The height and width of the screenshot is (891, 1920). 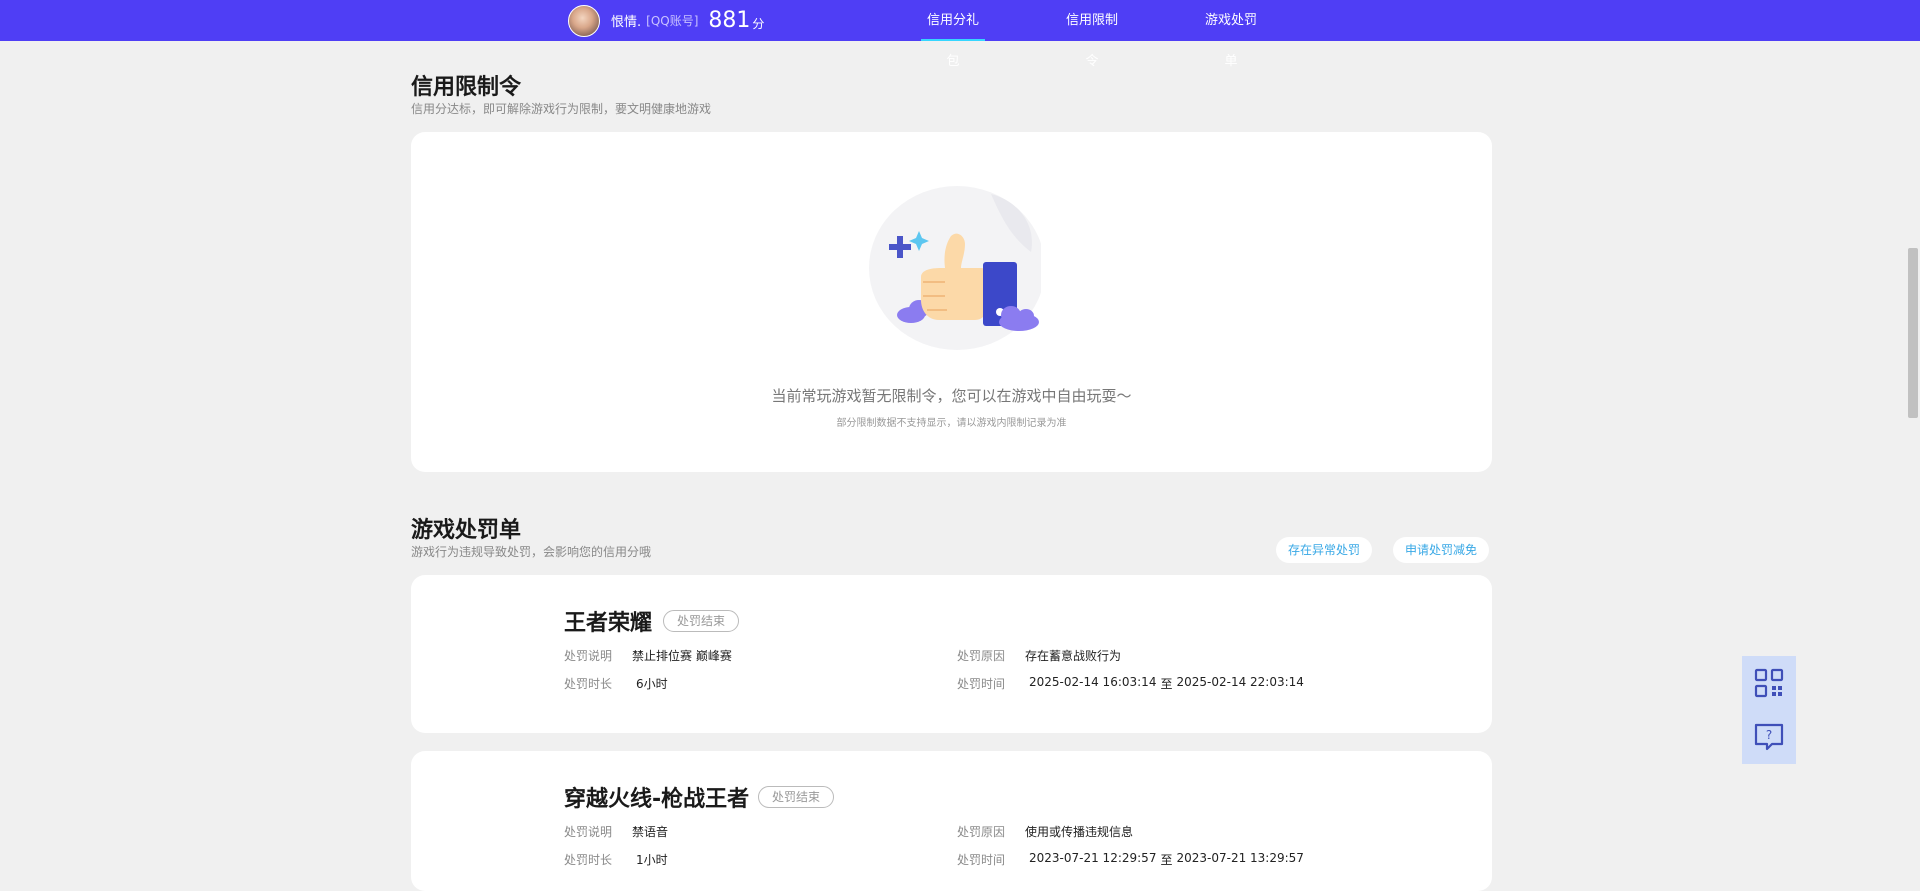 What do you see at coordinates (1073, 656) in the screenshot?
I see `penalty-reason-value: 存在蓄意战败行为` at bounding box center [1073, 656].